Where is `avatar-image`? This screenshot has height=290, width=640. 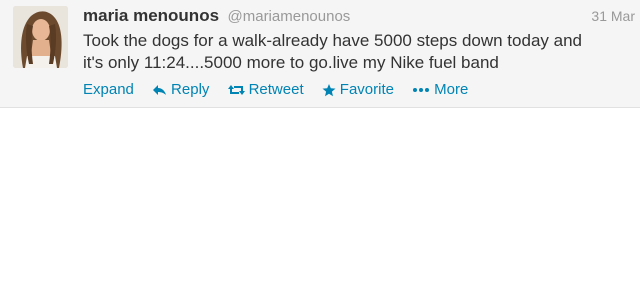
avatar-image is located at coordinates (40, 37).